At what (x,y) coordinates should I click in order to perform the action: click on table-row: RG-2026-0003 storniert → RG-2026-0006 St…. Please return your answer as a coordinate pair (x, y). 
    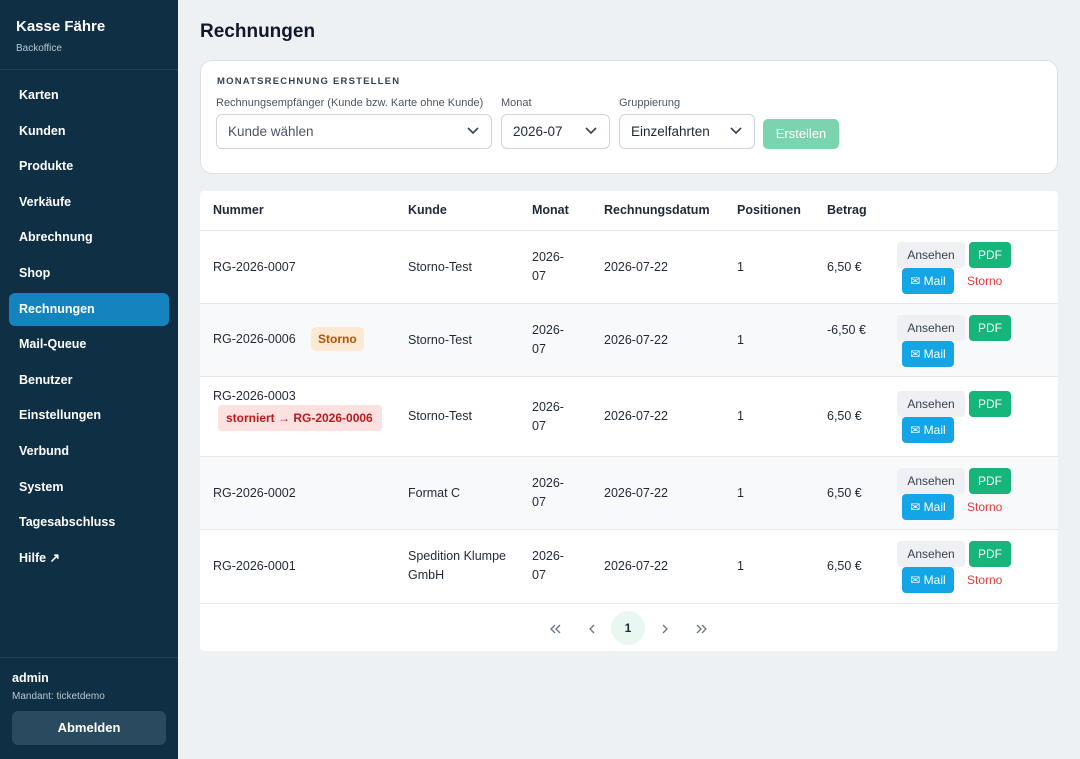
    Looking at the image, I should click on (629, 416).